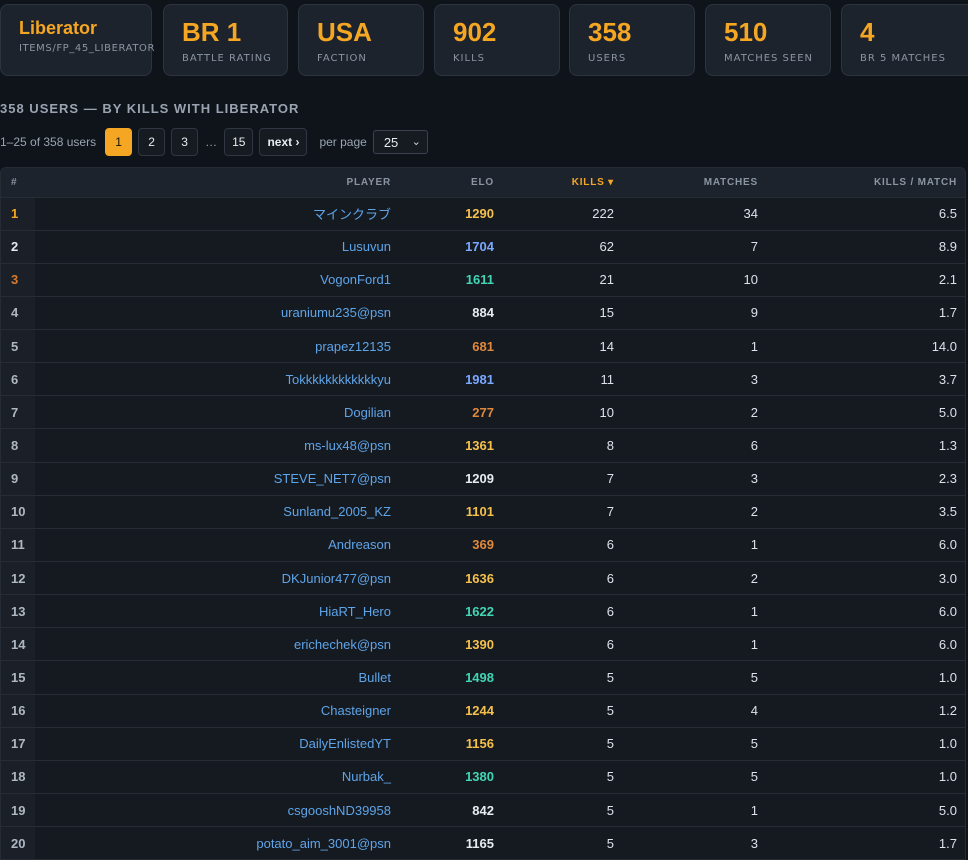 The image size is (968, 860). Describe the element at coordinates (239, 142) in the screenshot. I see `last-page-button: 15` at that location.